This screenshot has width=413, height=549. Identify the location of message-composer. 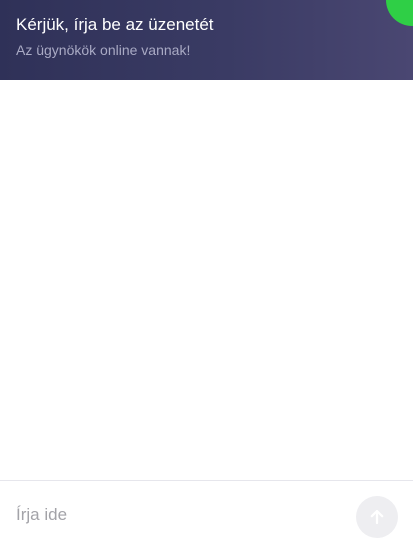
(206, 514).